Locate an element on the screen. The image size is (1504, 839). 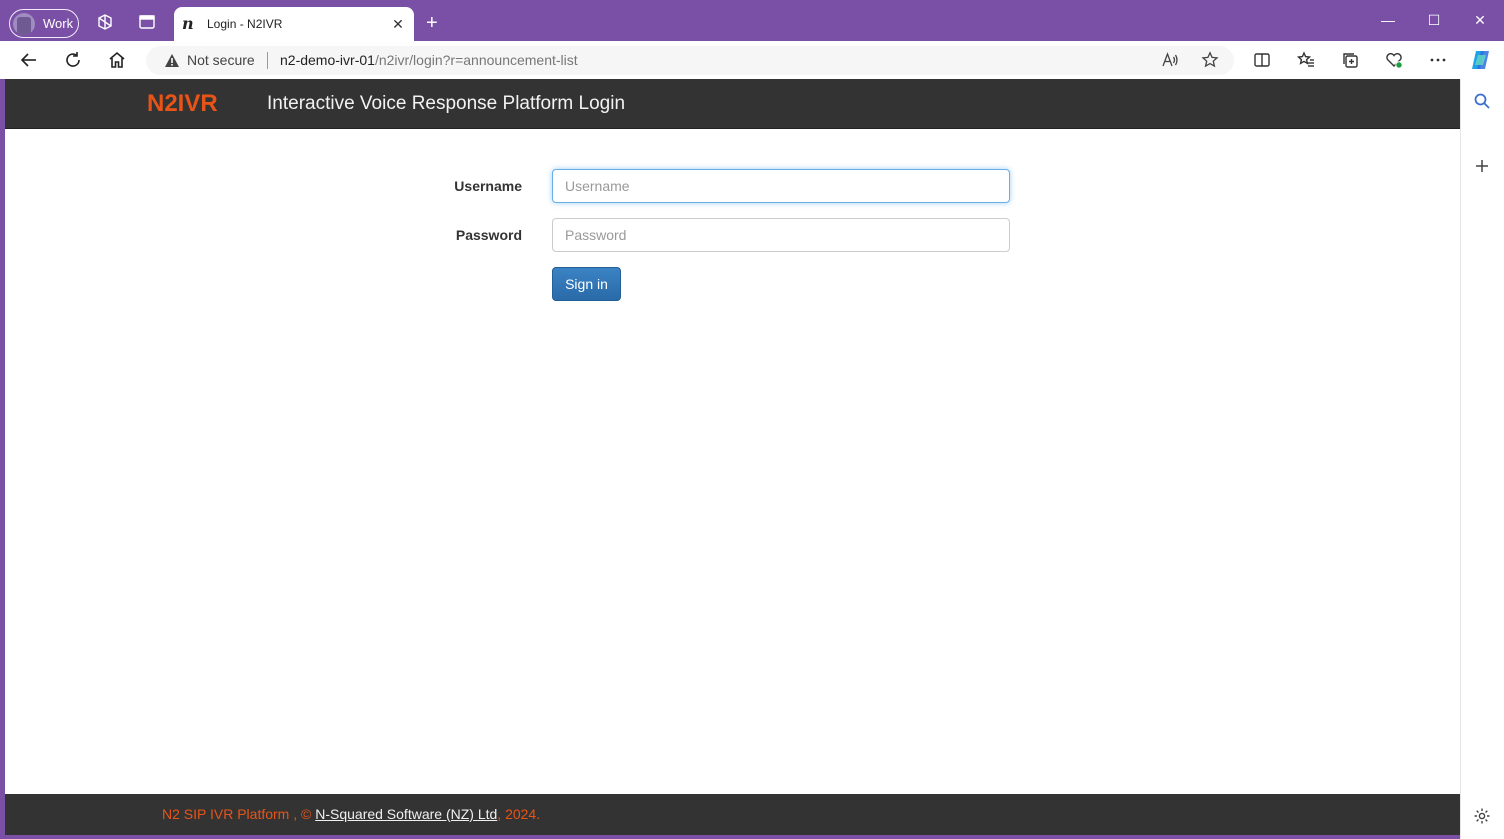
url-path: /n2ivr/login?r=announcement-list is located at coordinates (476, 60).